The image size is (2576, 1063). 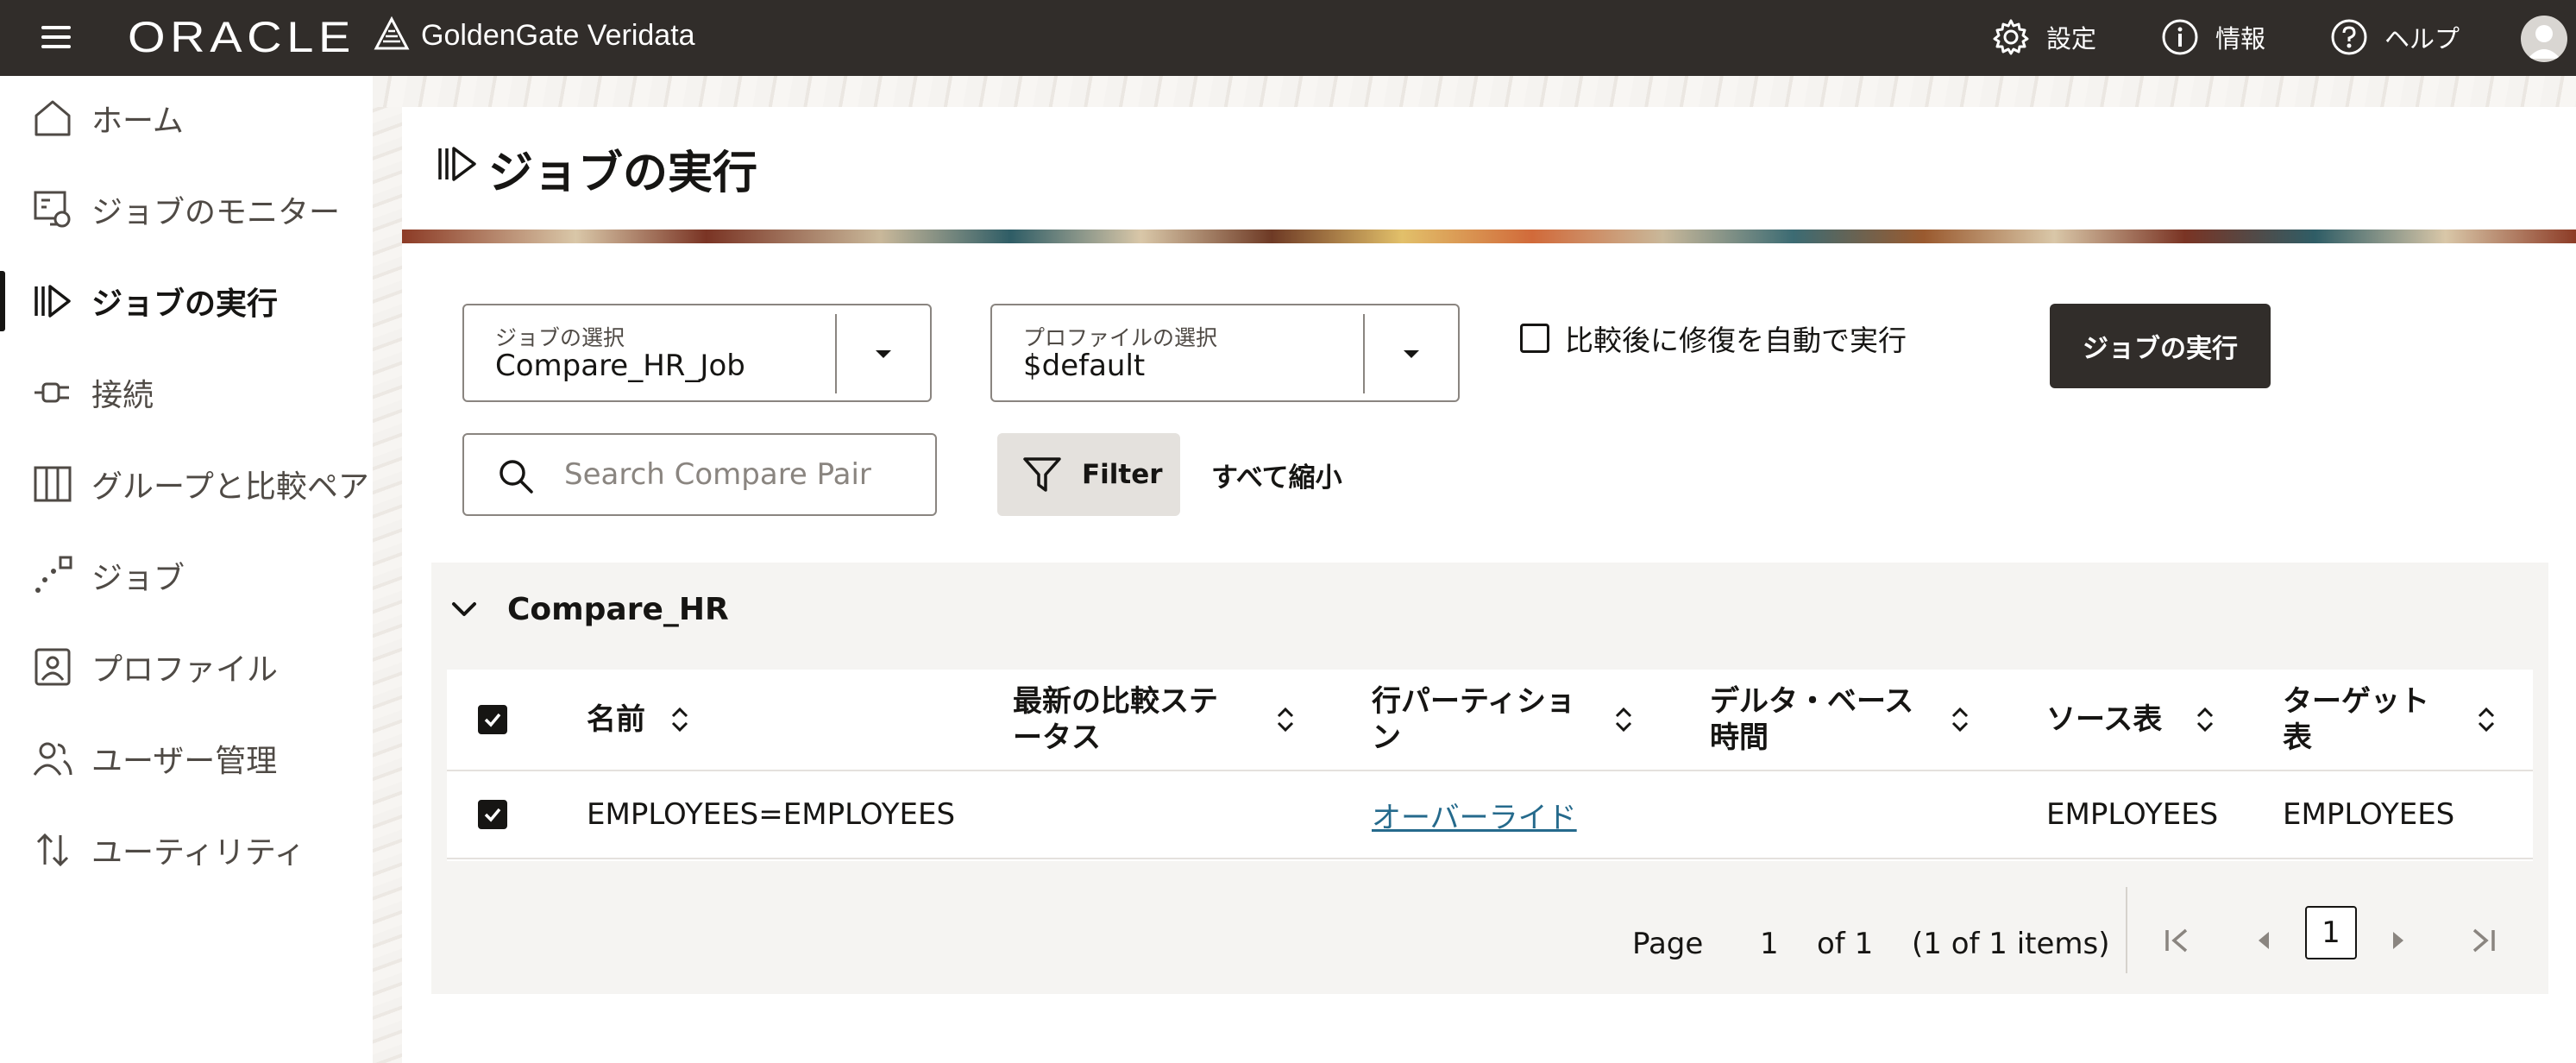 I want to click on group-toggle: Compare_HR, so click(x=589, y=609).